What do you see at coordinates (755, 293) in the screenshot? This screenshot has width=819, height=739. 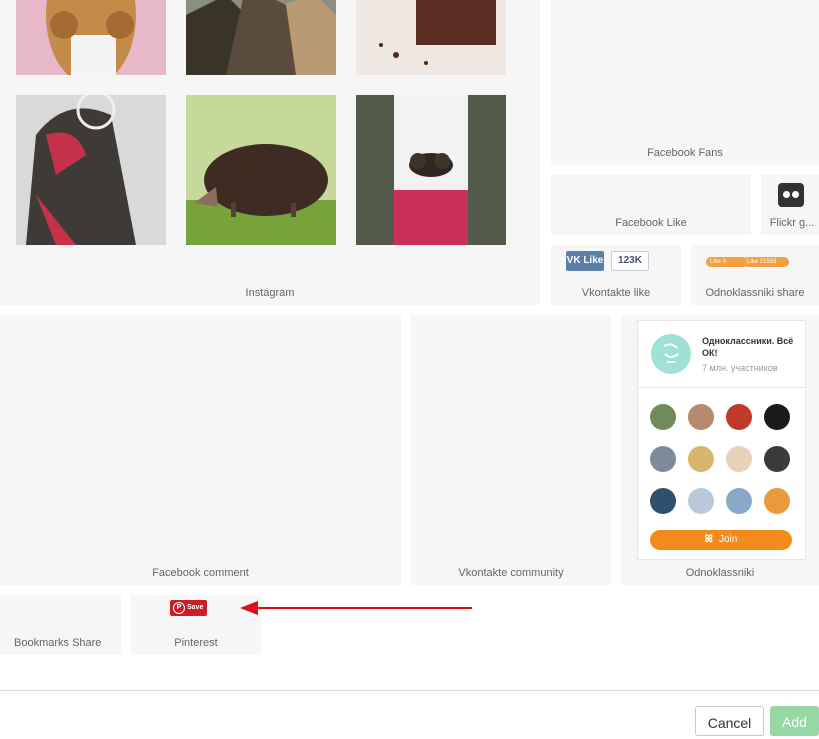 I see `odnoklassniki-share-label: Odnoklassniki share` at bounding box center [755, 293].